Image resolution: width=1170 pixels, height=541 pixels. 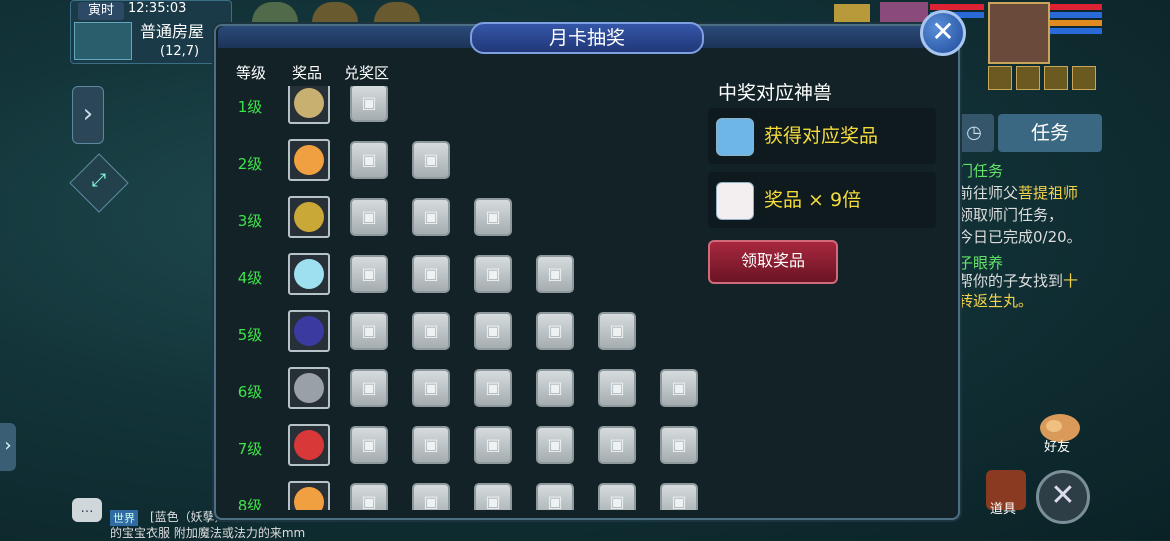 What do you see at coordinates (1018, 280) in the screenshot?
I see `task-line: 帮你的子女找到十` at bounding box center [1018, 280].